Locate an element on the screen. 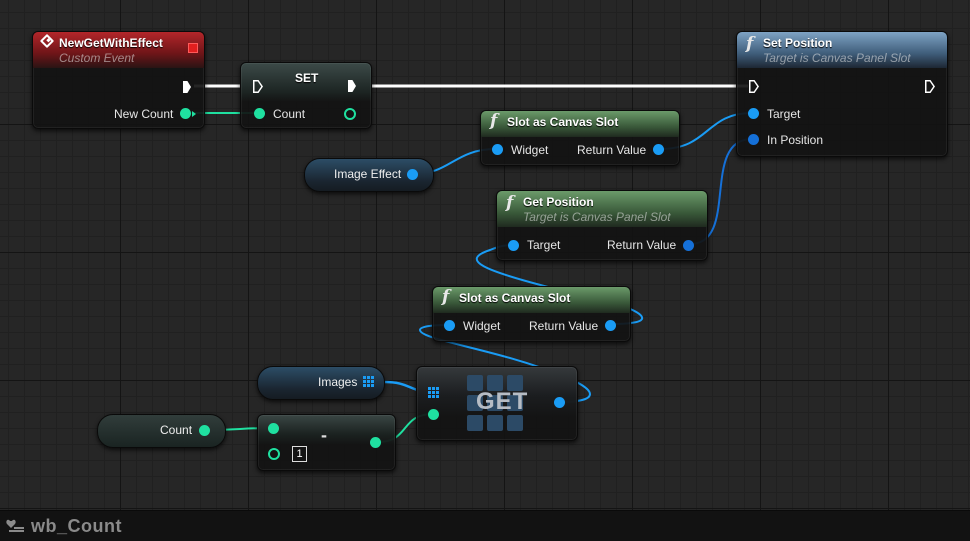  subtract-node: 1 - is located at coordinates (326, 442).